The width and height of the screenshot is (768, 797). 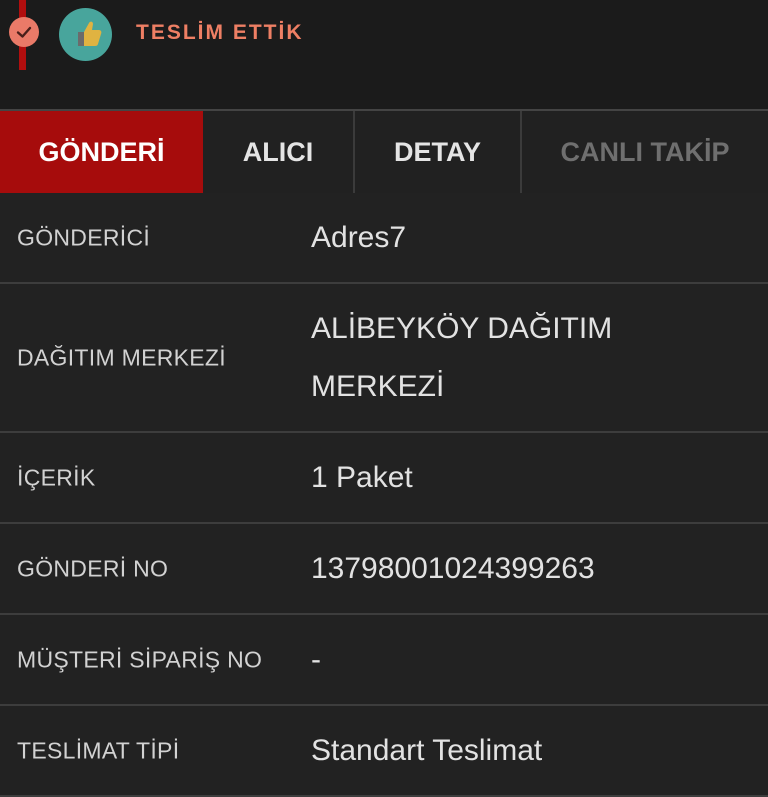 I want to click on detail-row-sender: GÖNDERİCİ Adres7, so click(x=384, y=238).